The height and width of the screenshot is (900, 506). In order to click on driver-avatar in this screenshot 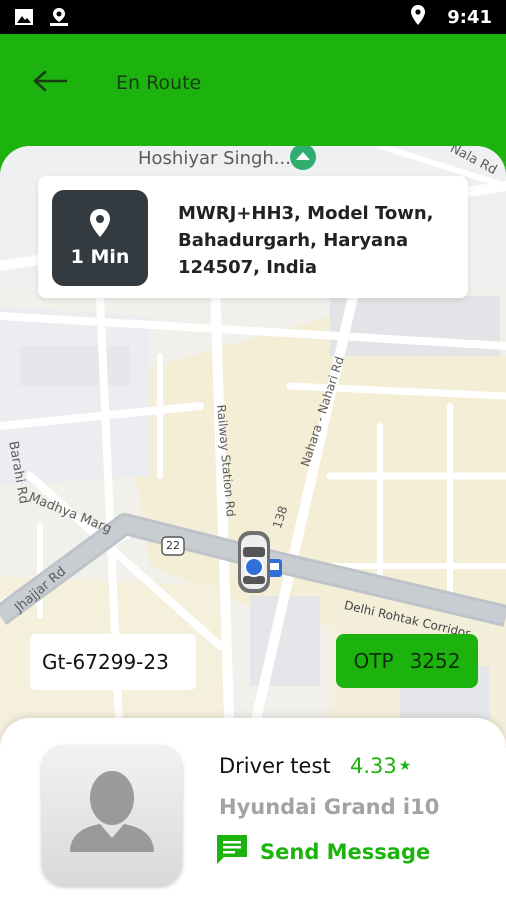, I will do `click(112, 816)`.